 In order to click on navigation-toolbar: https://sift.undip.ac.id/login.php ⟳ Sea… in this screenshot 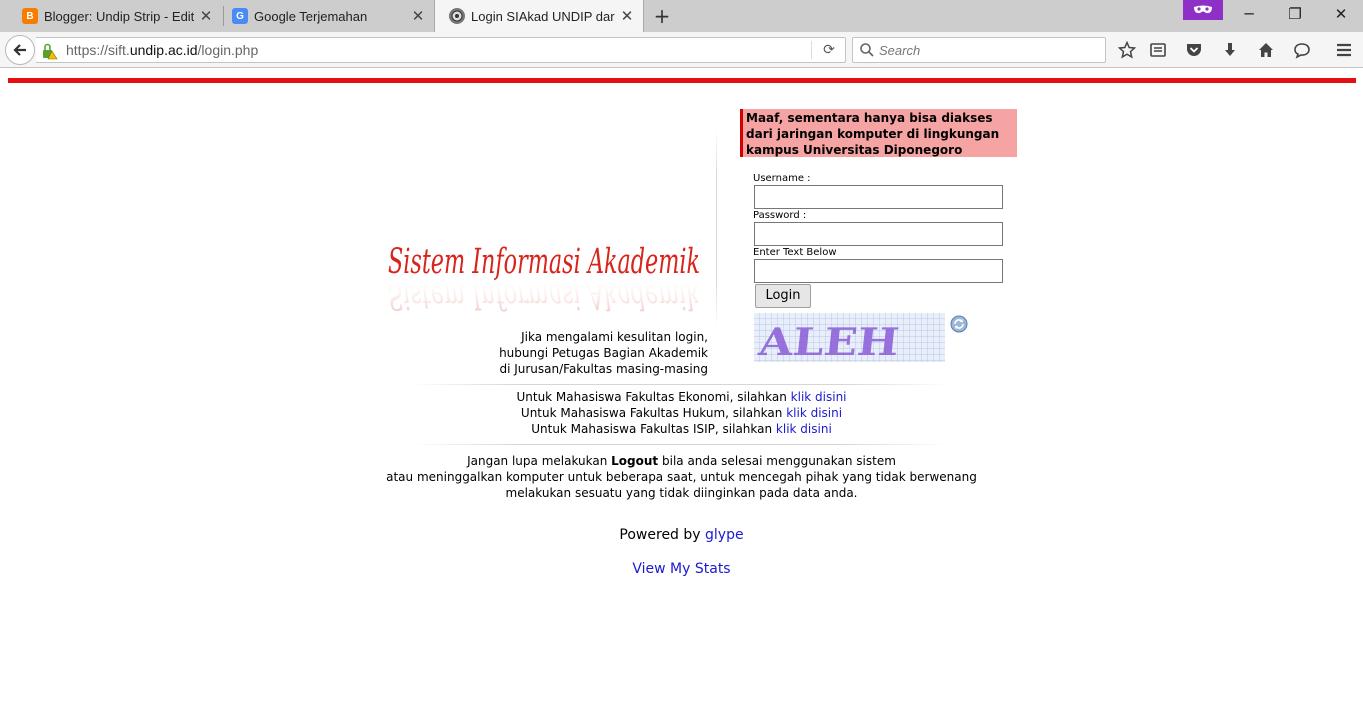, I will do `click(681, 50)`.